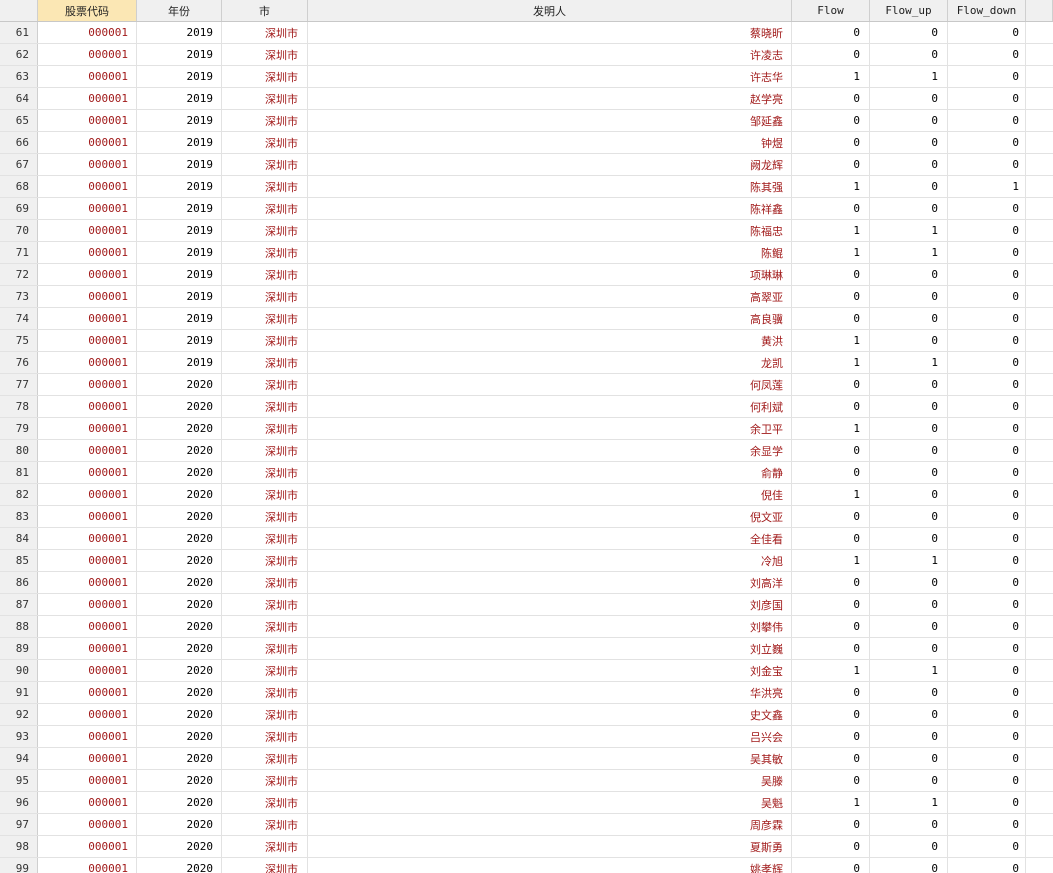  Describe the element at coordinates (550, 604) in the screenshot. I see `cell-inventor: 刘彦国` at that location.